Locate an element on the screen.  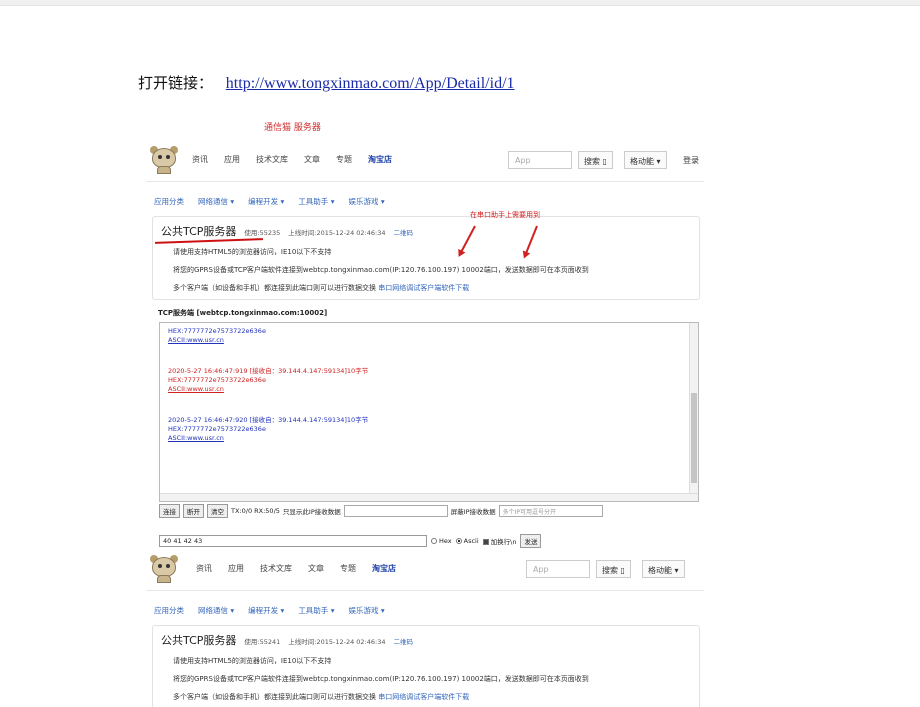
login-link: 登录 is located at coordinates (691, 160).